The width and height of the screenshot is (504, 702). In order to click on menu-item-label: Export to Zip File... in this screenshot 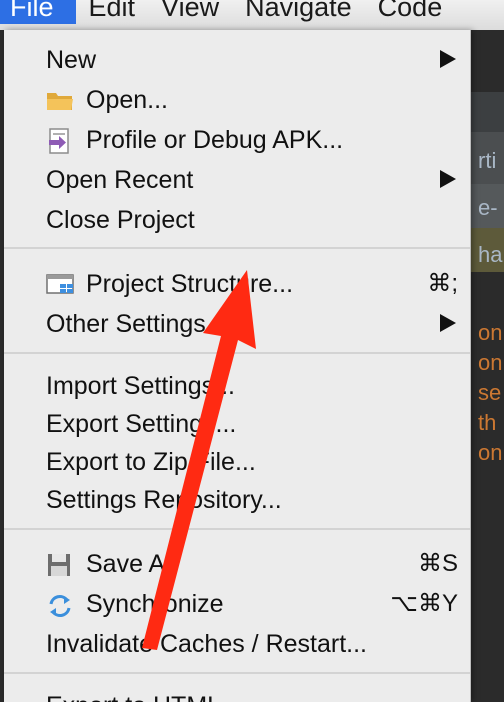, I will do `click(151, 462)`.